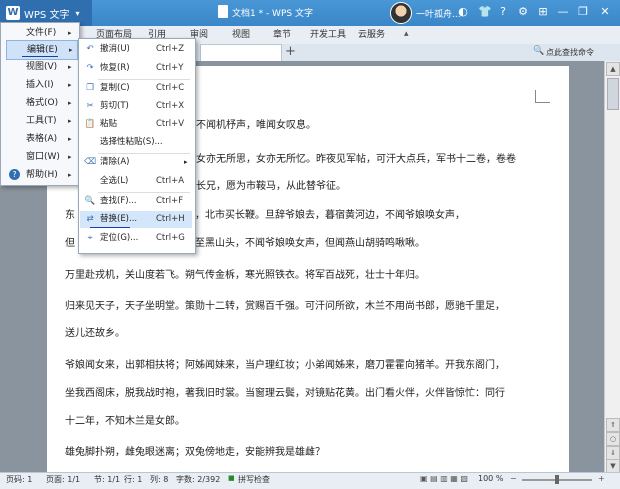 Image resolution: width=620 pixels, height=489 pixels. Describe the element at coordinates (406, 34) in the screenshot. I see `ribbon-collapse-icon: ▴` at that location.